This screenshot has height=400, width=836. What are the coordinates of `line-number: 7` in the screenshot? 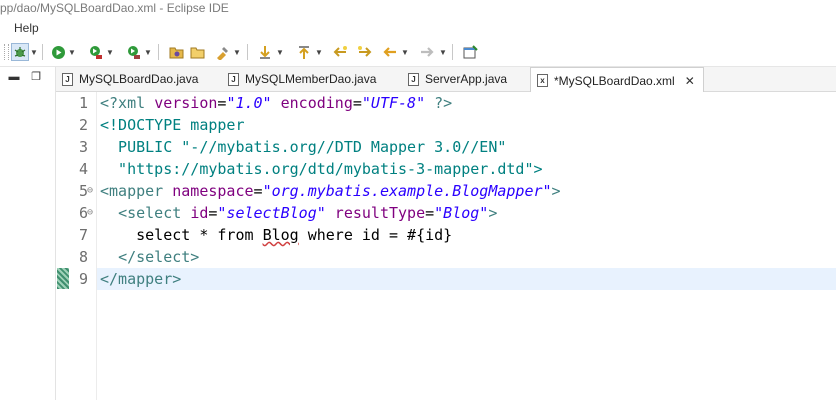 It's located at (83, 235).